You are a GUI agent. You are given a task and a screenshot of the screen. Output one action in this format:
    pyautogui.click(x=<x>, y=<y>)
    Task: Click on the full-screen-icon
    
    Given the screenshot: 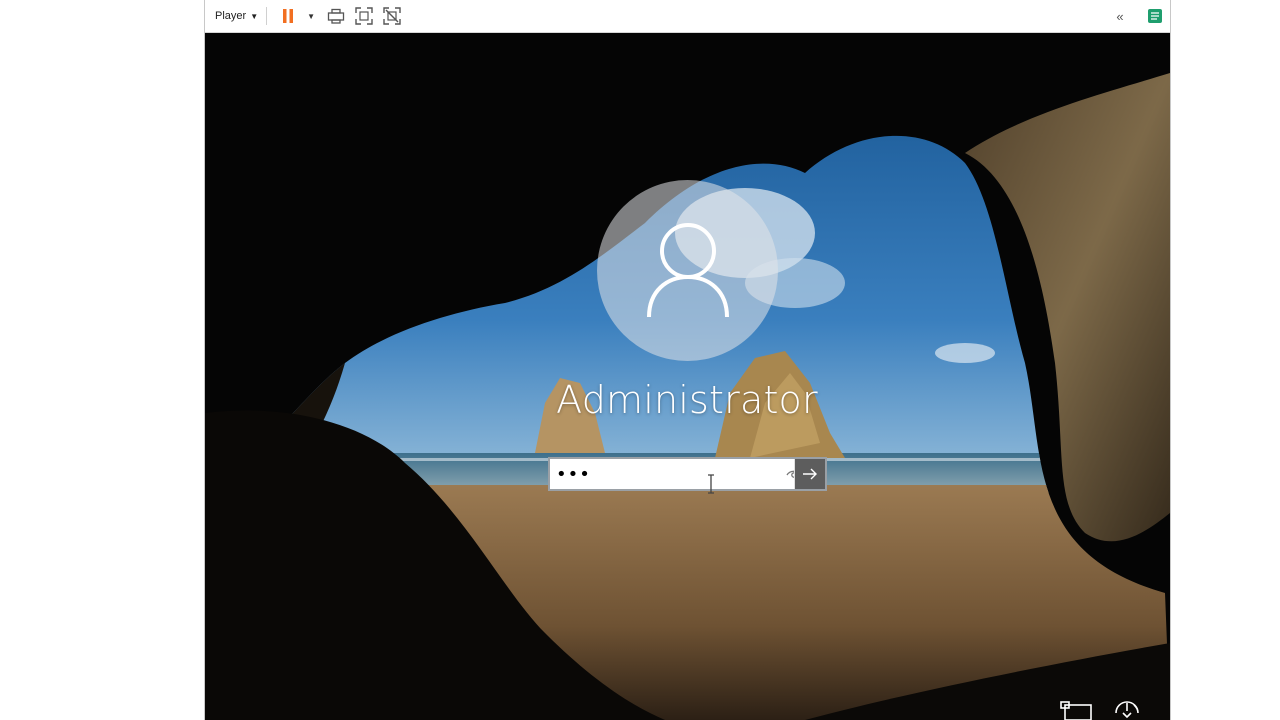 What is the action you would take?
    pyautogui.click(x=364, y=16)
    